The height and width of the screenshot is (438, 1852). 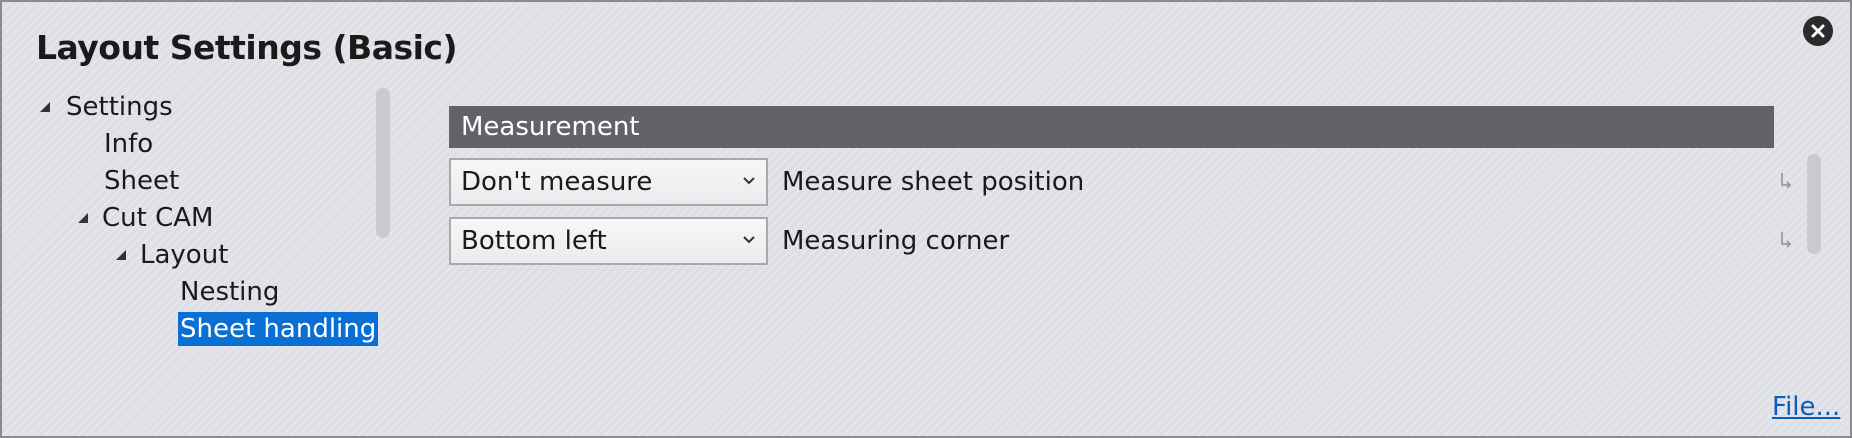 I want to click on tree-item-settings: Settings, so click(x=106, y=107).